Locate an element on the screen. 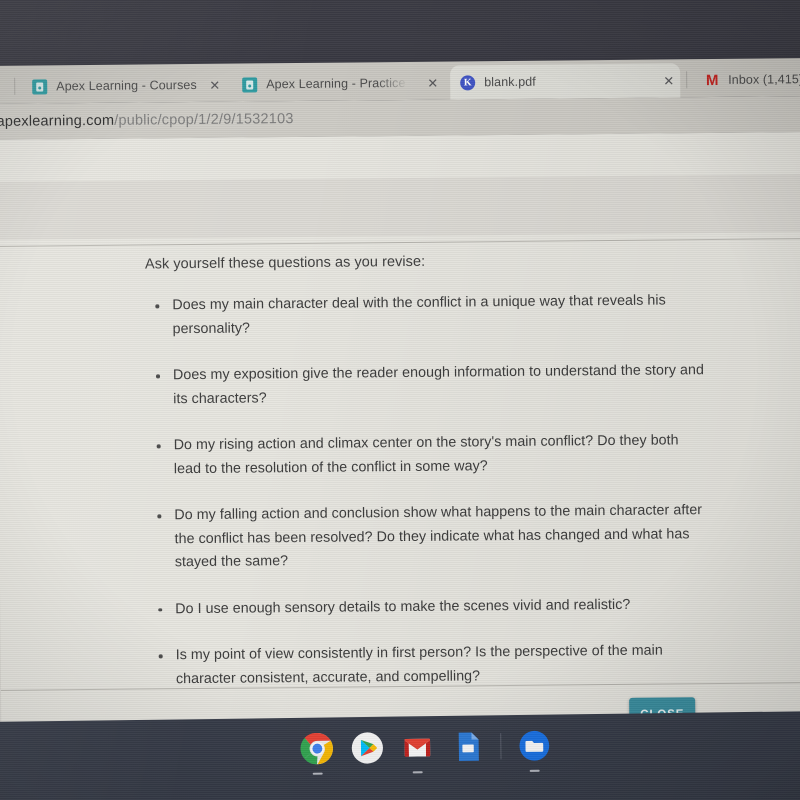 The width and height of the screenshot is (800, 800). tab-title: Apex Learning - Courses is located at coordinates (126, 85).